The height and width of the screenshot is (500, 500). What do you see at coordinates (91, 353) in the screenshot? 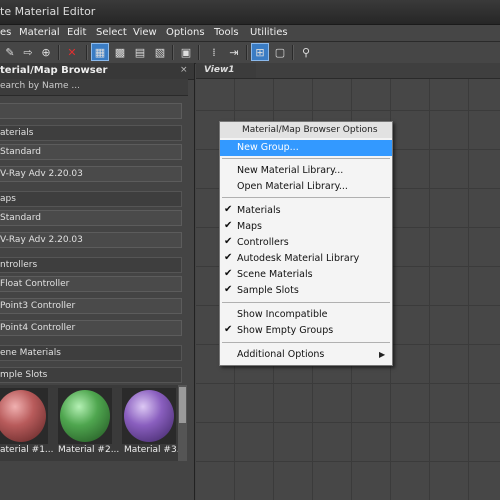
I see `group-scene-materials: ene Materials` at bounding box center [91, 353].